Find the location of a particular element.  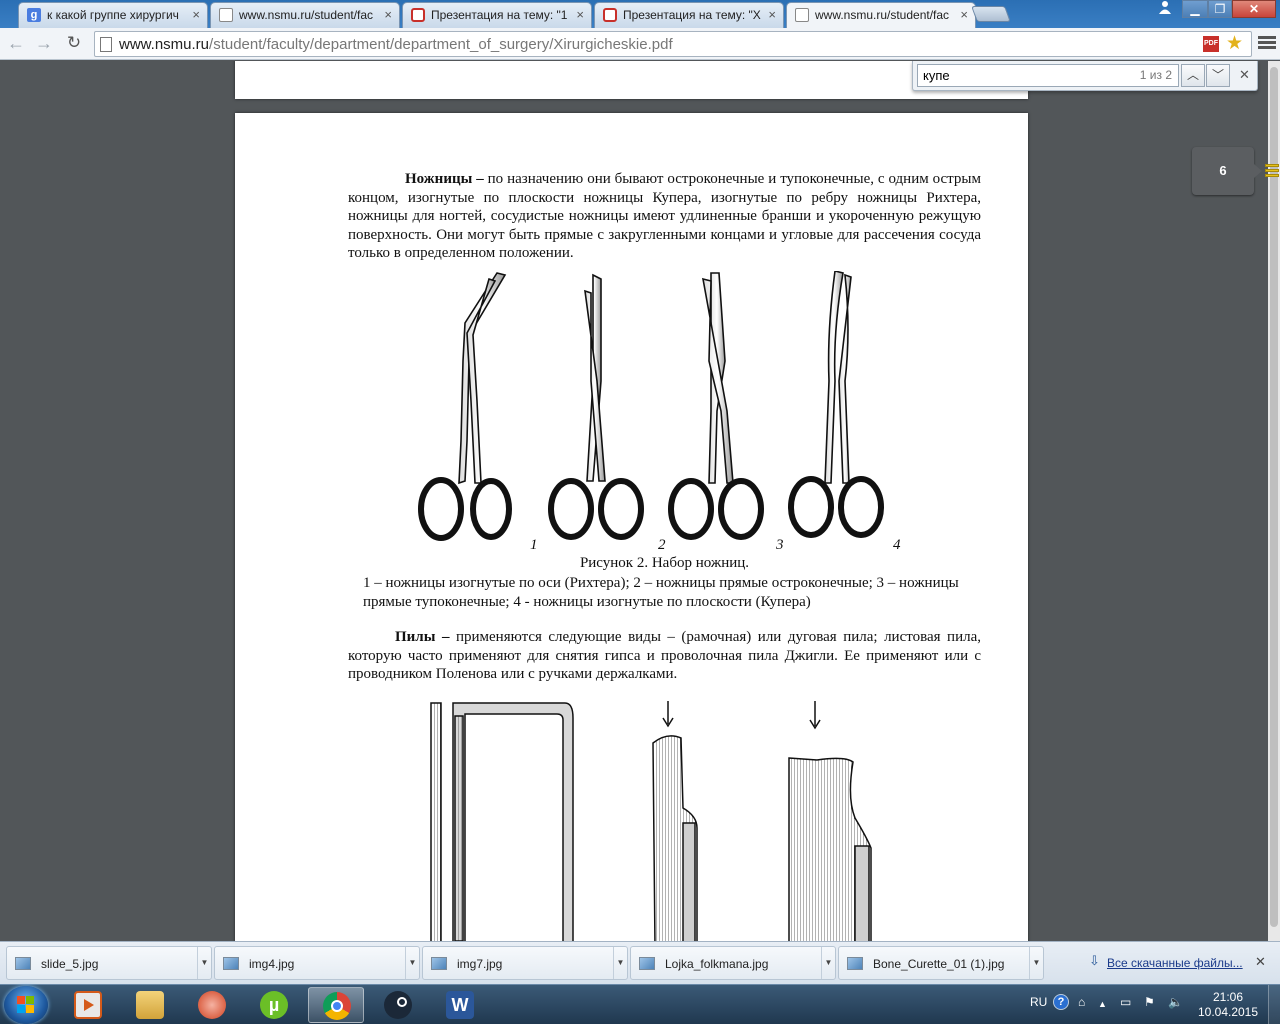

vertical-scrollbar is located at coordinates (1274, 501).